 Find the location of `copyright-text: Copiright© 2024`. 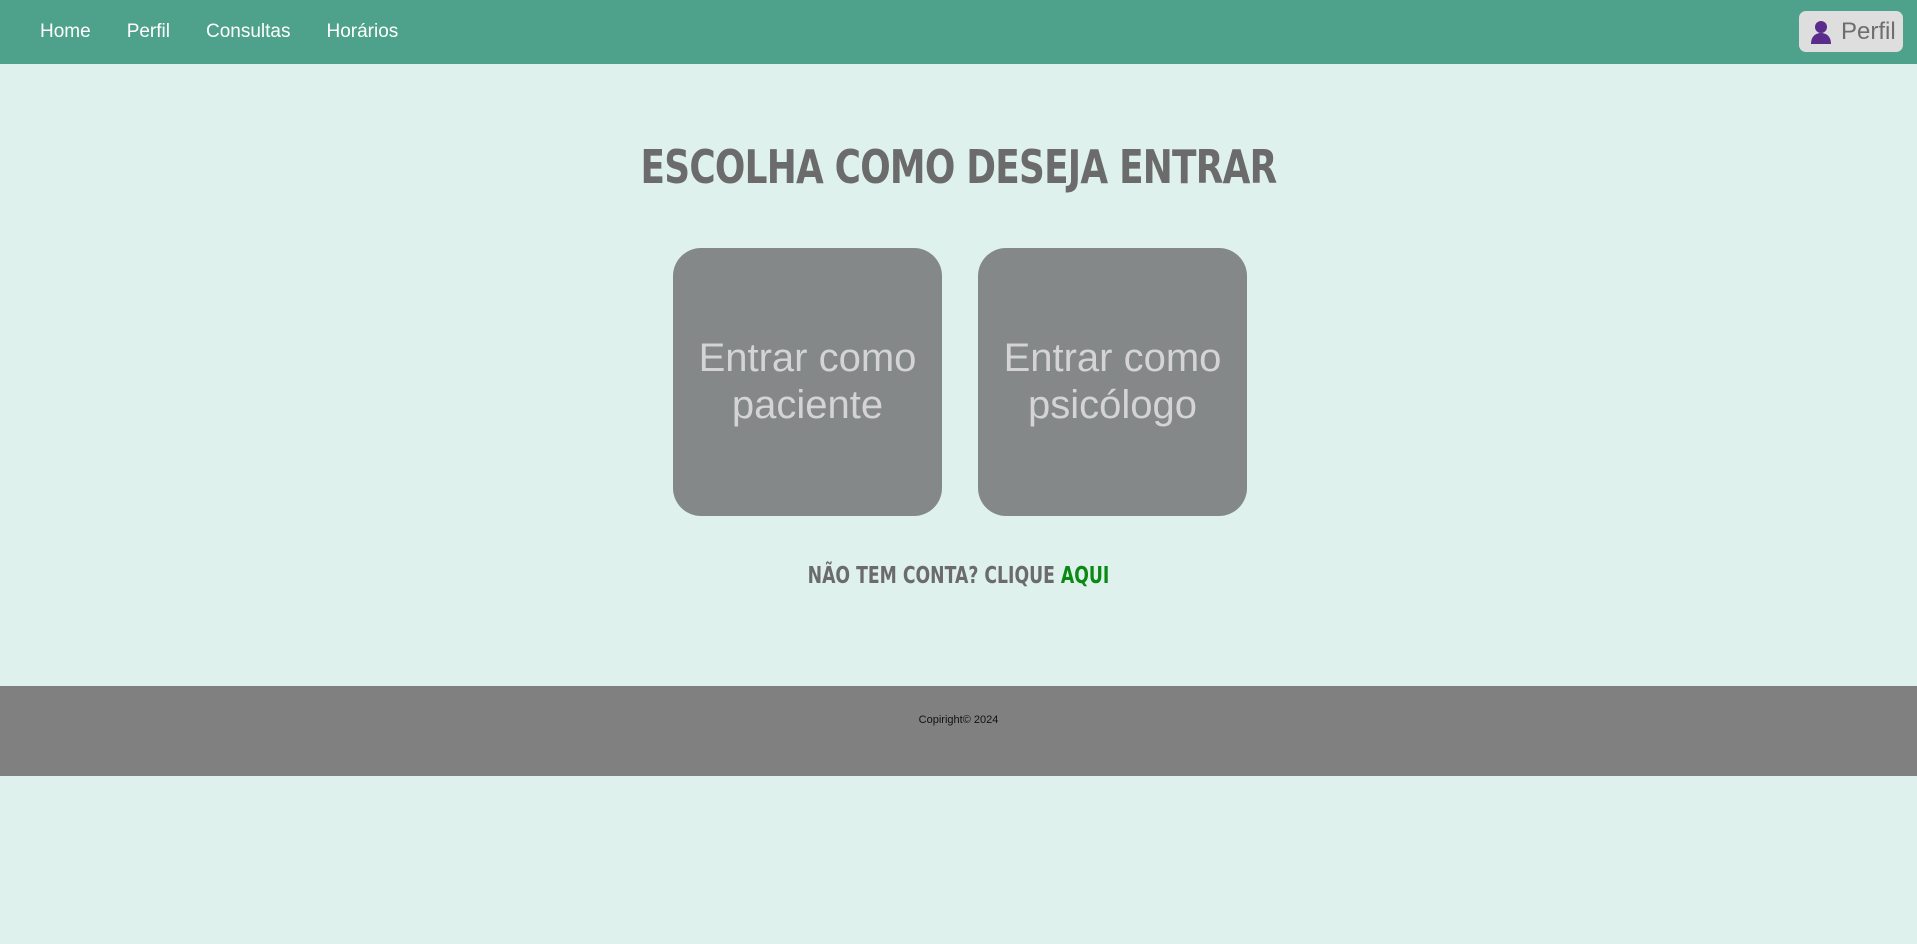

copyright-text: Copiright© 2024 is located at coordinates (958, 720).